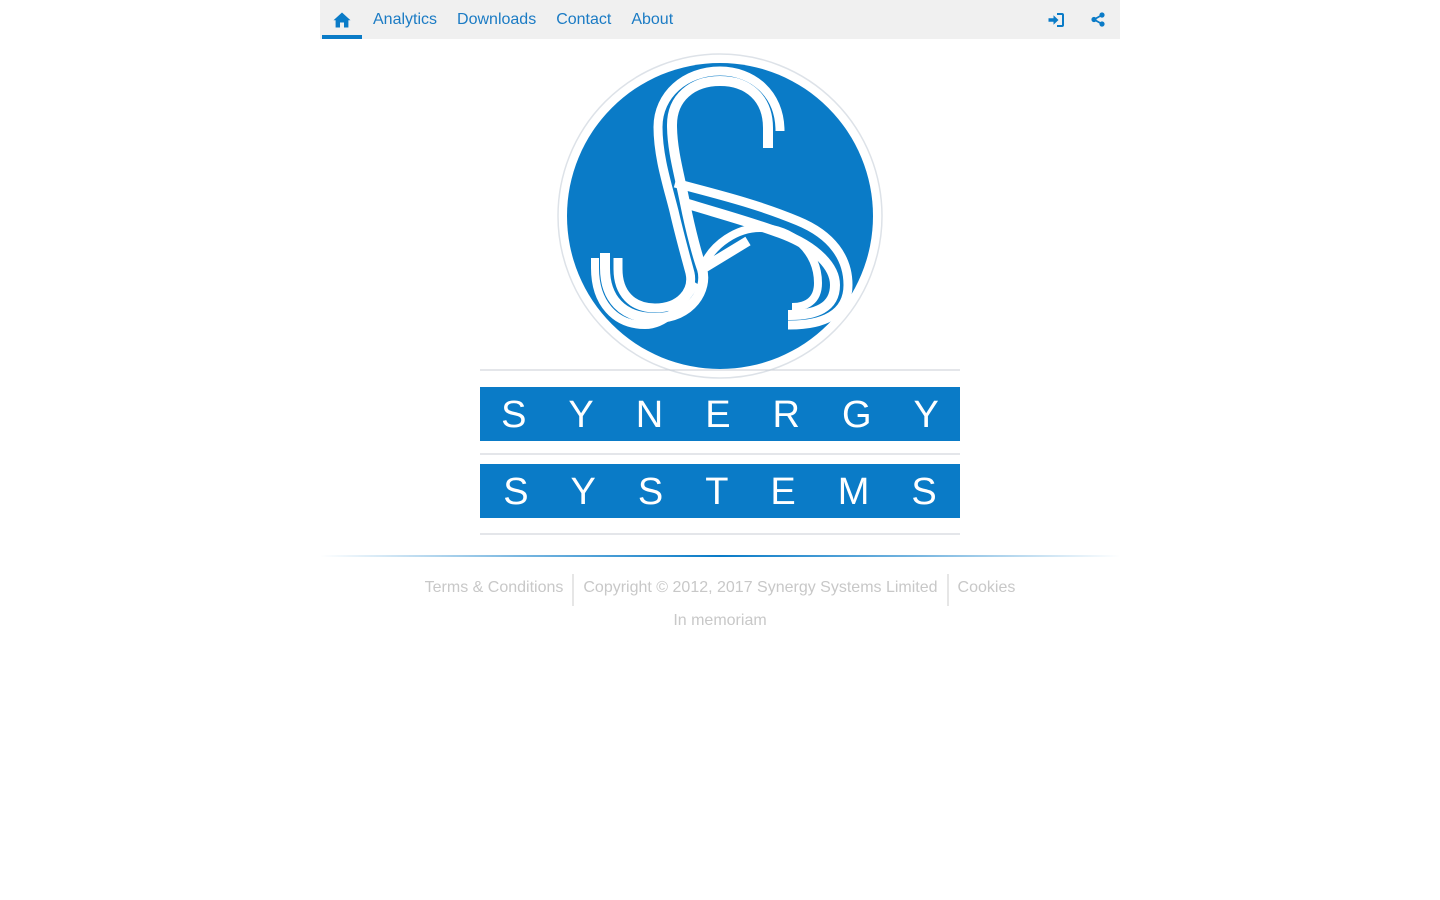 This screenshot has height=900, width=1440. I want to click on nav-link-analytics: Analytics, so click(405, 19).